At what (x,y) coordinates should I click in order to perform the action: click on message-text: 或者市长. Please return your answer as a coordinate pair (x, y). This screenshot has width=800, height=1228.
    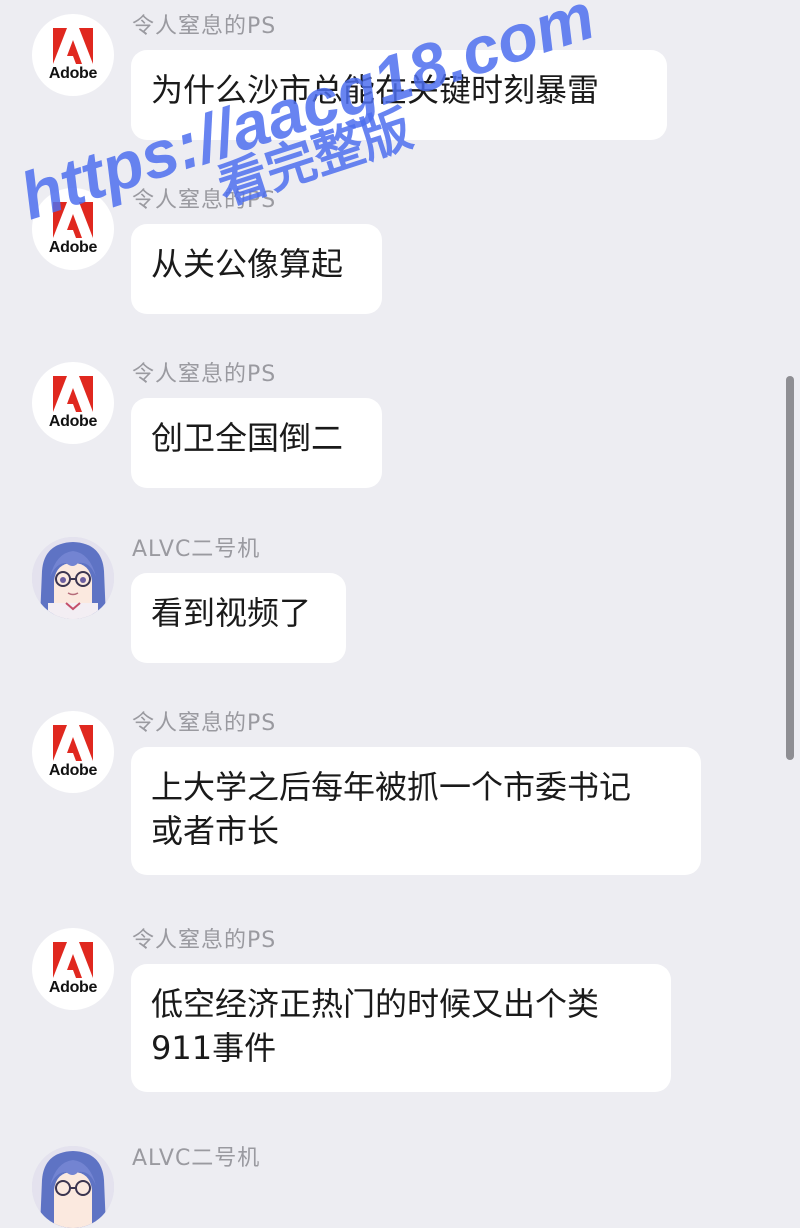
    Looking at the image, I should click on (215, 831).